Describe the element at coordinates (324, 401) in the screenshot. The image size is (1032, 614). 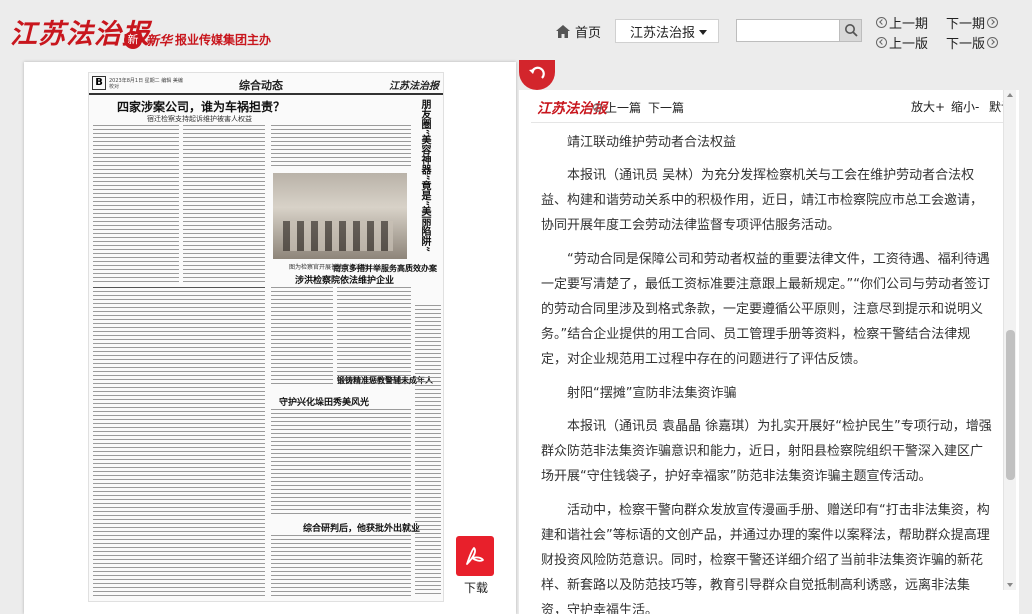
I see `article-headline-4: 守护兴化垛田秀美风光` at that location.